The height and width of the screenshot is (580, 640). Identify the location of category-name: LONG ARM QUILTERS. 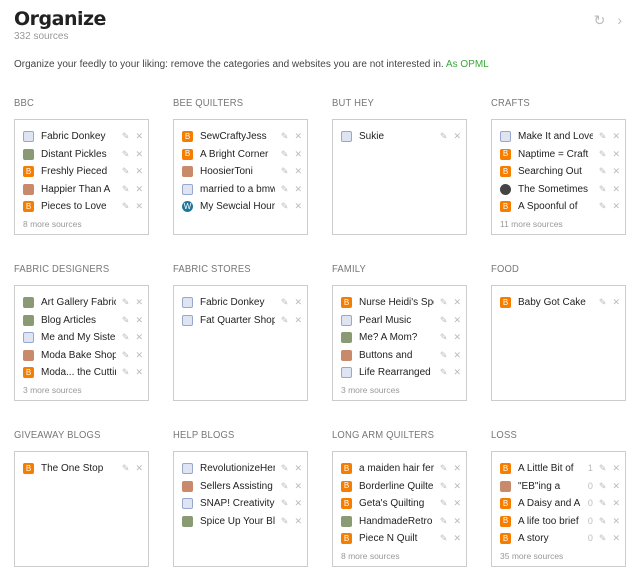
(393, 440).